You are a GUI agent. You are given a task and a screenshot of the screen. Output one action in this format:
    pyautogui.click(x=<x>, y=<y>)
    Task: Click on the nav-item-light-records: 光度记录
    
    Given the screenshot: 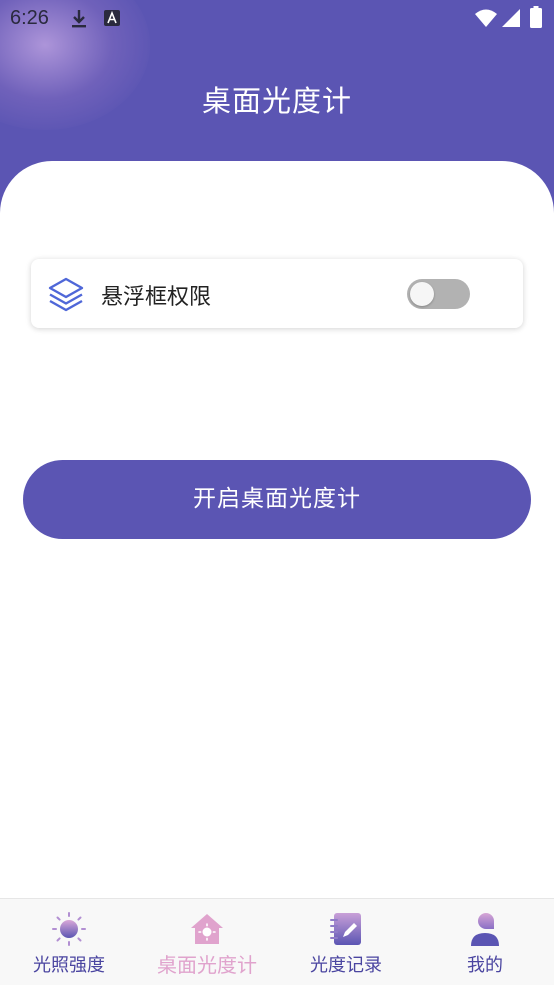 What is the action you would take?
    pyautogui.click(x=346, y=942)
    